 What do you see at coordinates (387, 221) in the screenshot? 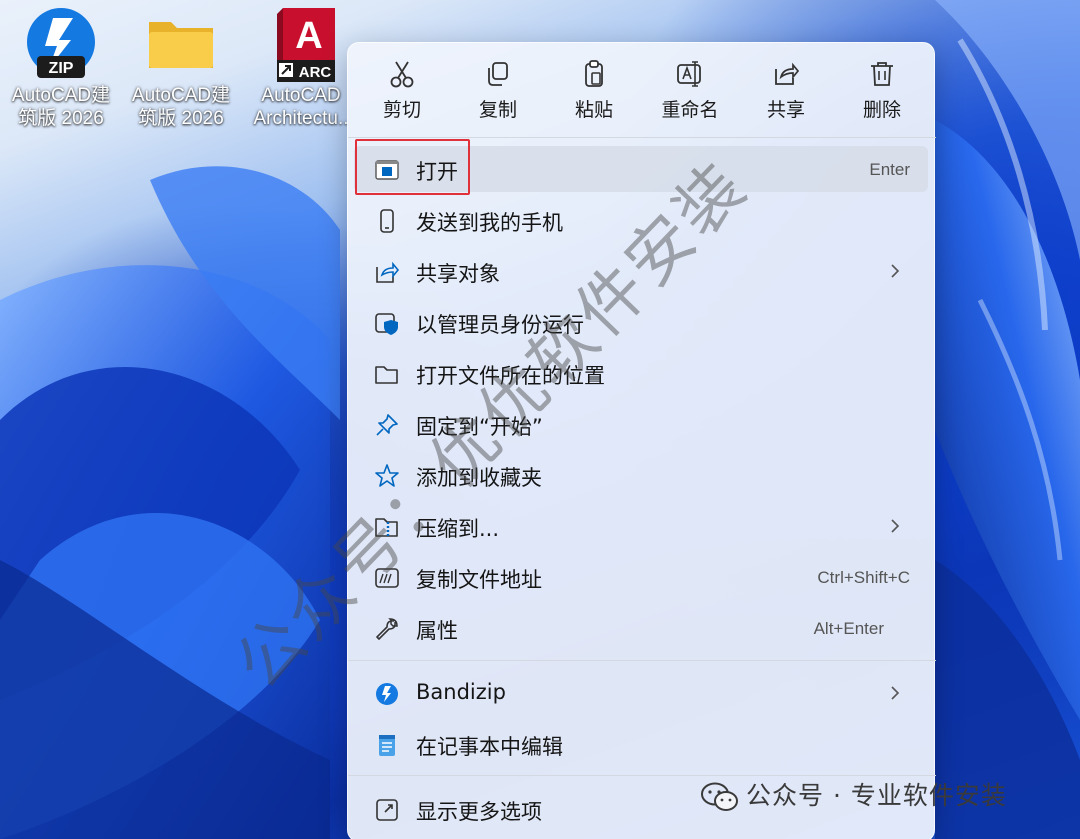
I see `phone-icon` at bounding box center [387, 221].